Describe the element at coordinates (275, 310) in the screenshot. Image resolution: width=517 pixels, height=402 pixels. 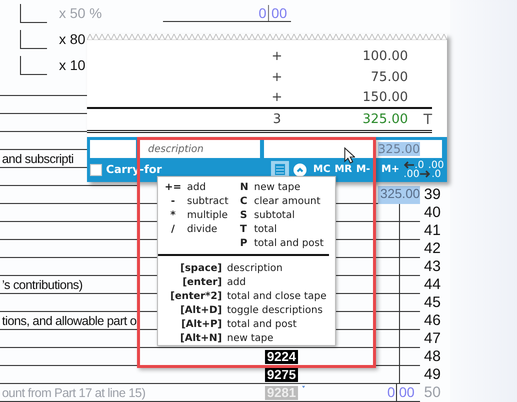
I see `key-description: toggle descriptions` at that location.